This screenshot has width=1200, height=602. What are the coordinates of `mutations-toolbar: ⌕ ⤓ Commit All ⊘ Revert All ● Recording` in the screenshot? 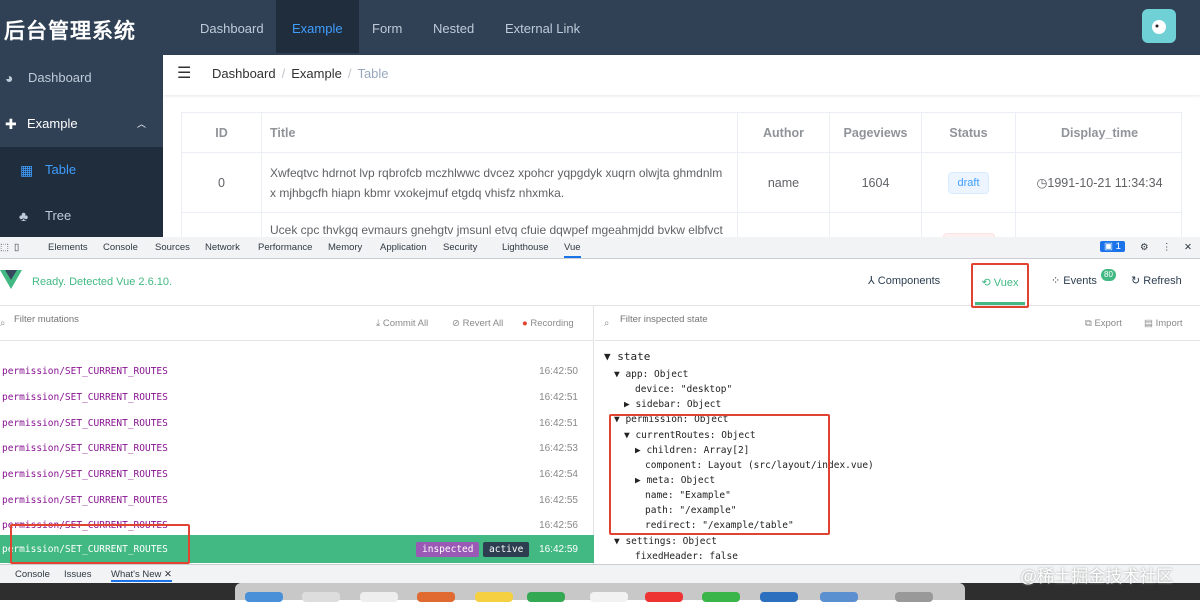 It's located at (296, 323).